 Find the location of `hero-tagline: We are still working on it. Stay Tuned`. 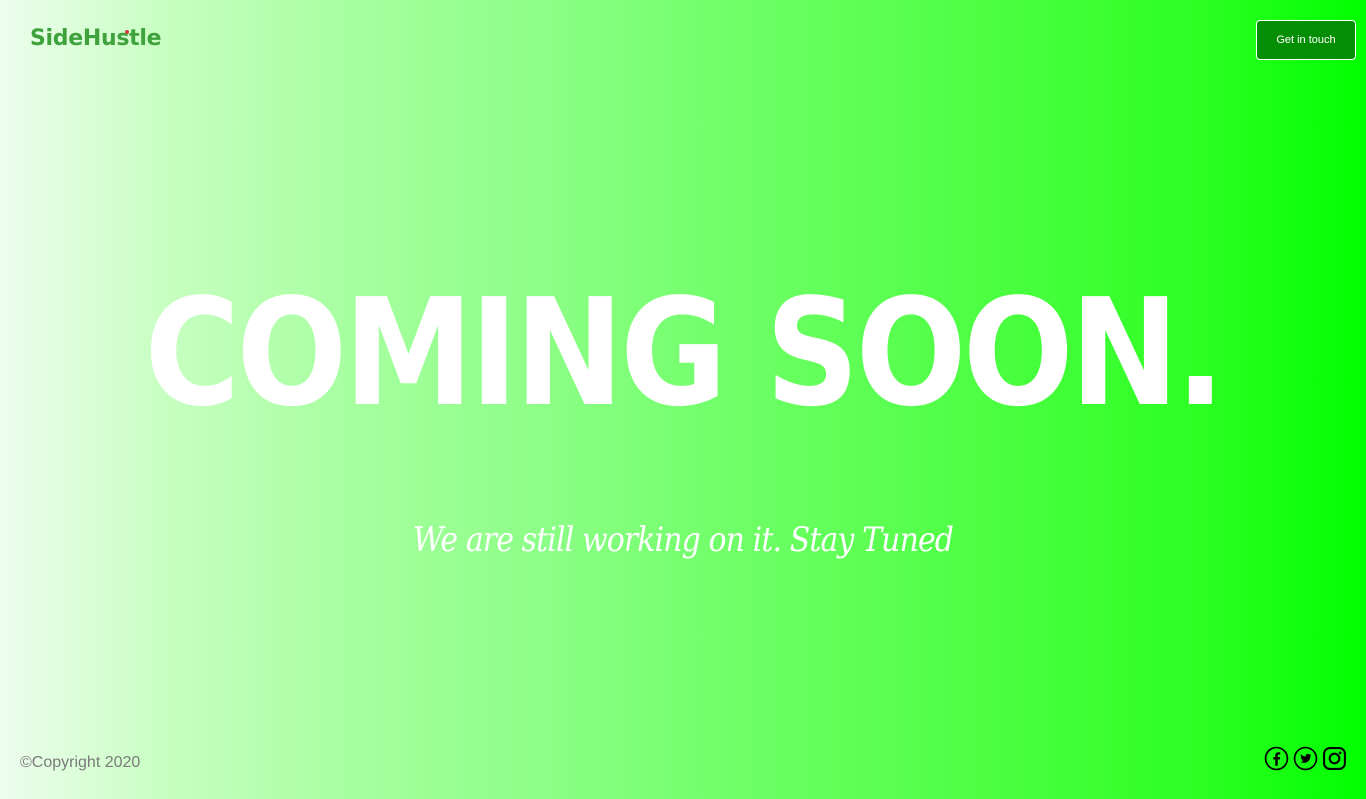

hero-tagline: We are still working on it. Stay Tuned is located at coordinates (683, 540).